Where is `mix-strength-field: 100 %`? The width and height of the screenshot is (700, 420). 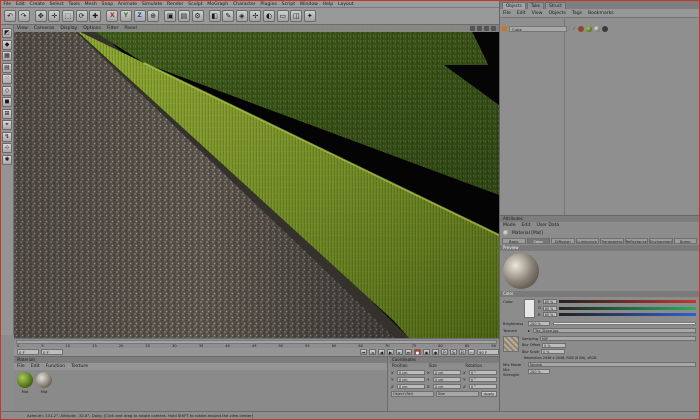
mix-strength-field: 100 % is located at coordinates (539, 371).